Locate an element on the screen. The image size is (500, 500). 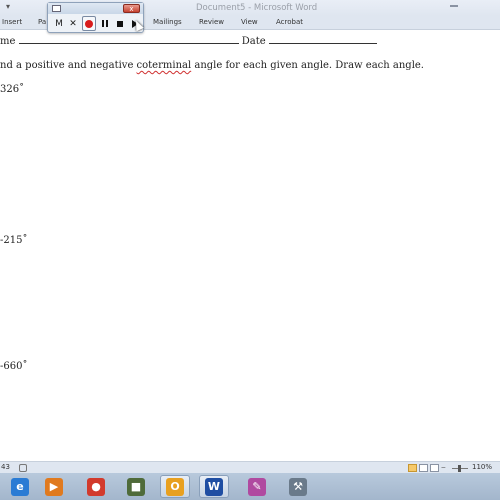
name-date-line: me Date is located at coordinates (188, 41).